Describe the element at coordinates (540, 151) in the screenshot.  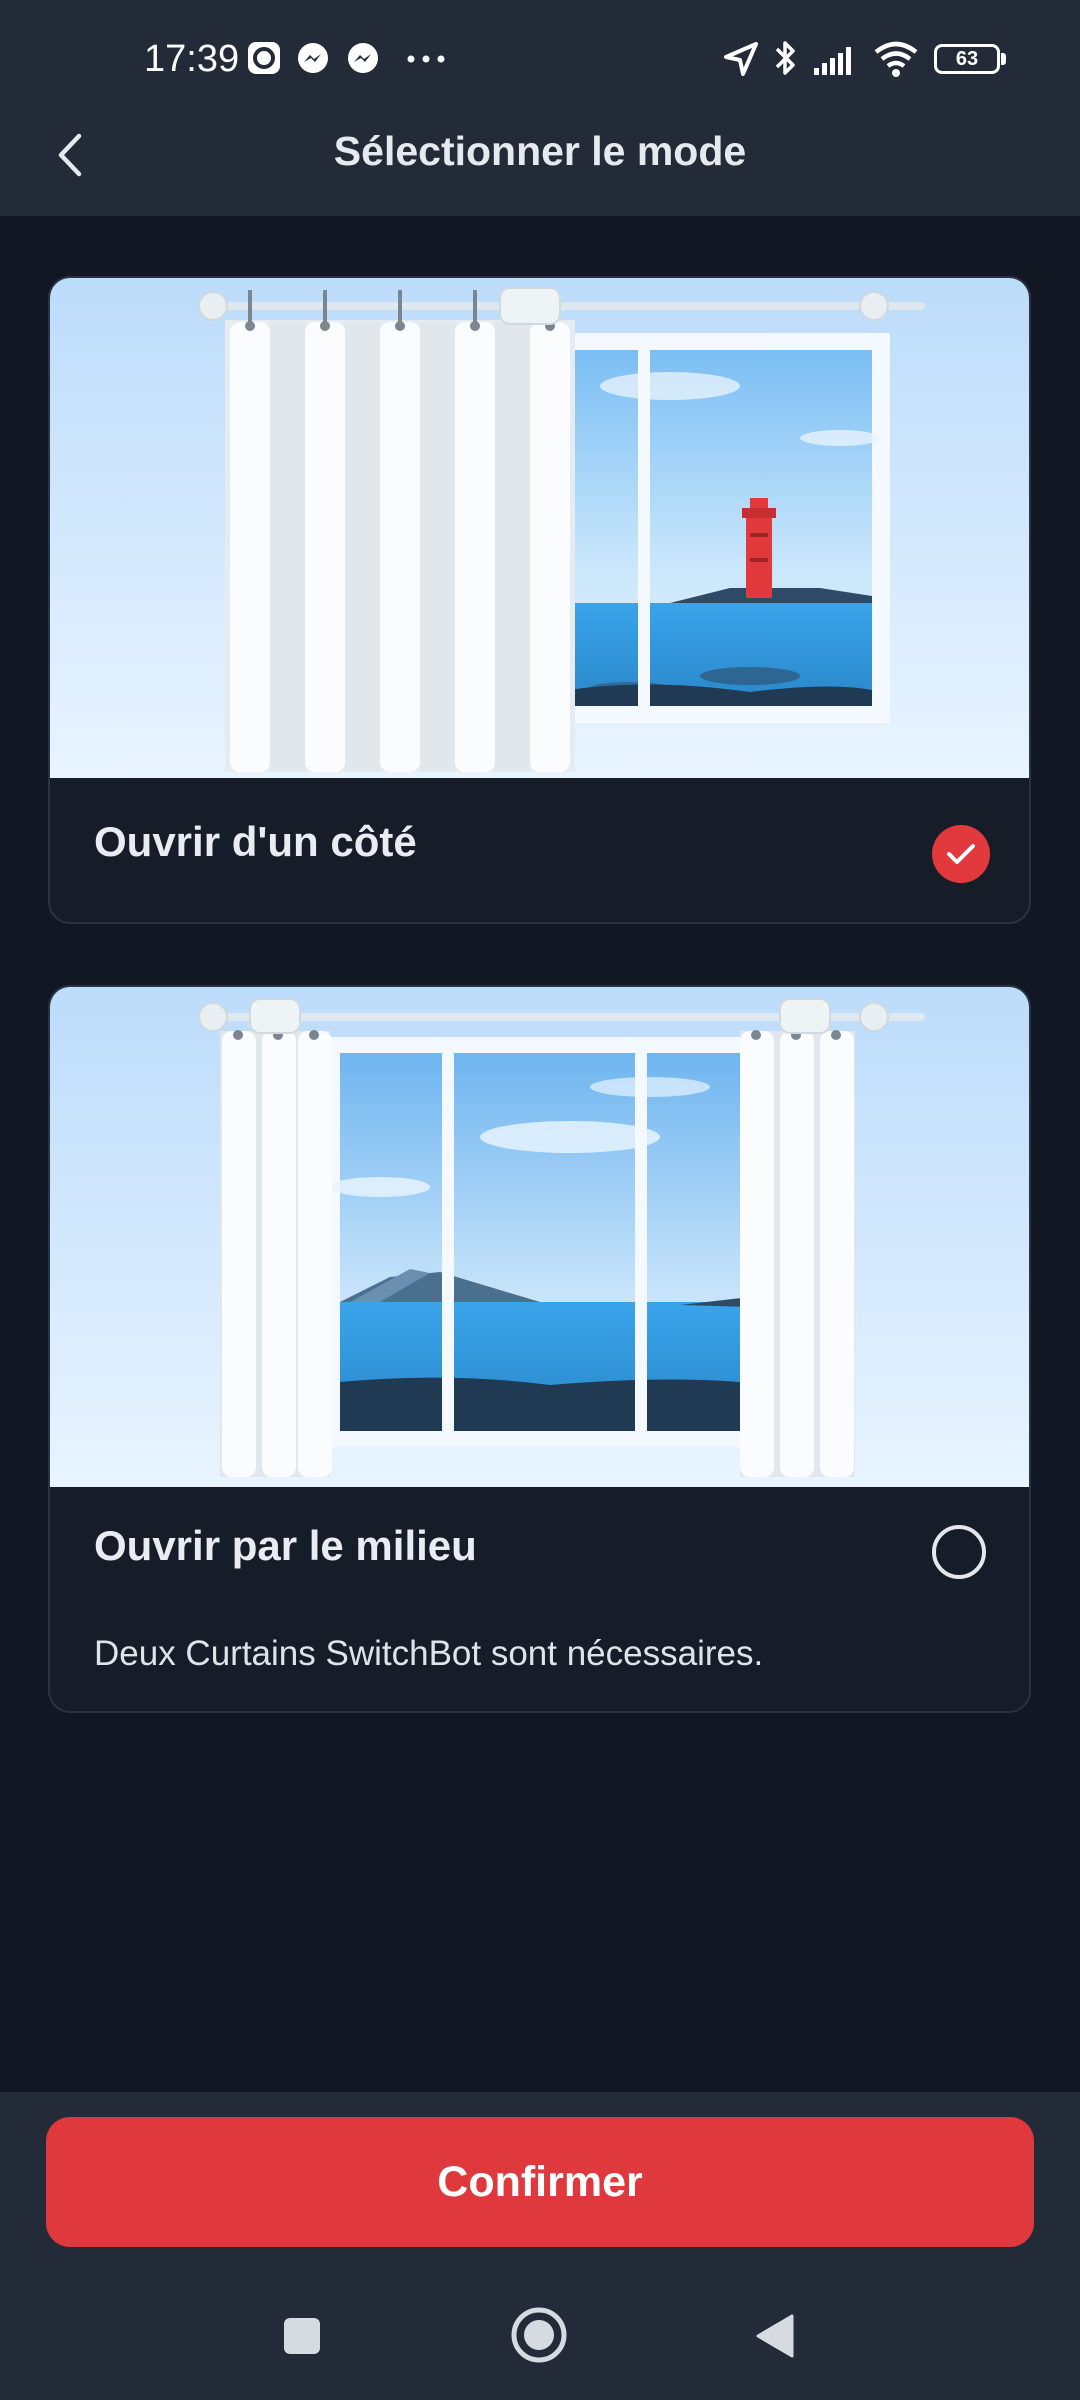
I see `page-title: Sélectionner le mode` at that location.